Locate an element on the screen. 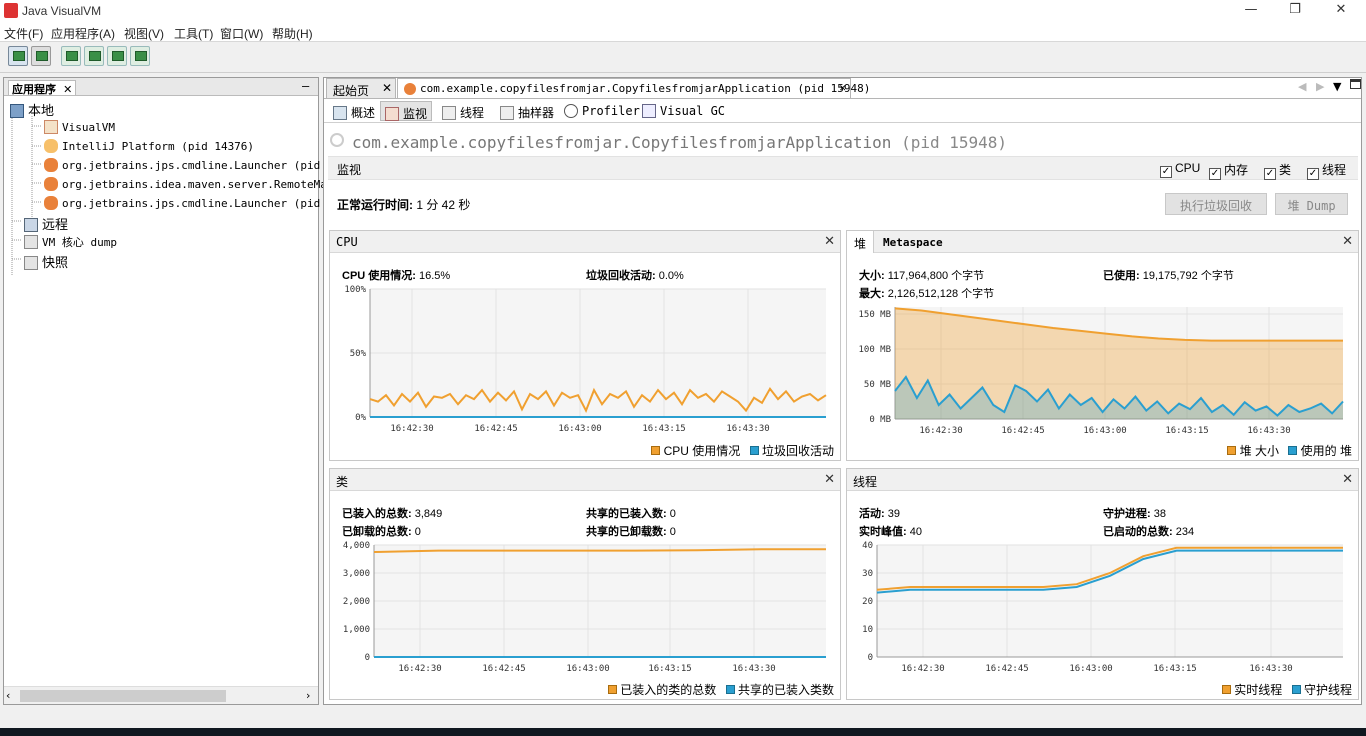  horizontal-scrollbar: ‹ › is located at coordinates (161, 695).